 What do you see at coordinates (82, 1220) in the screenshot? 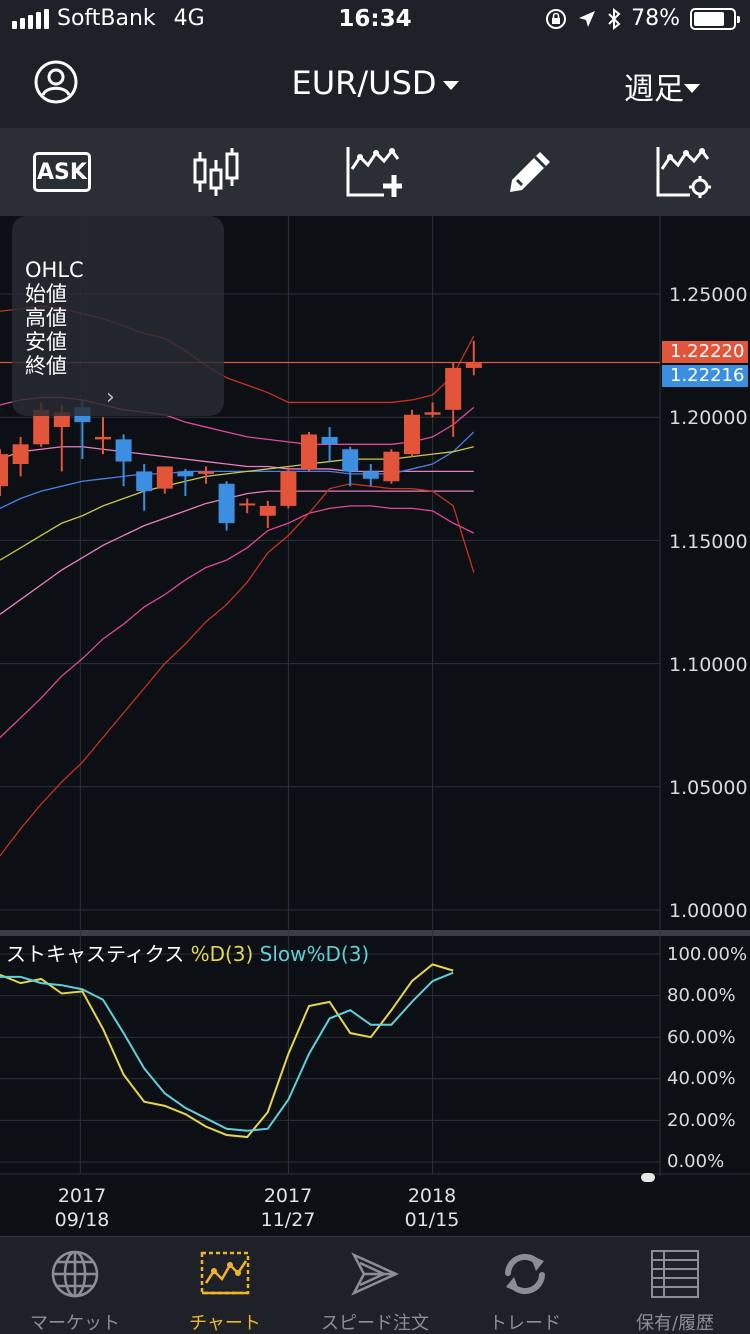
I see `date-monthday: 09/18` at bounding box center [82, 1220].